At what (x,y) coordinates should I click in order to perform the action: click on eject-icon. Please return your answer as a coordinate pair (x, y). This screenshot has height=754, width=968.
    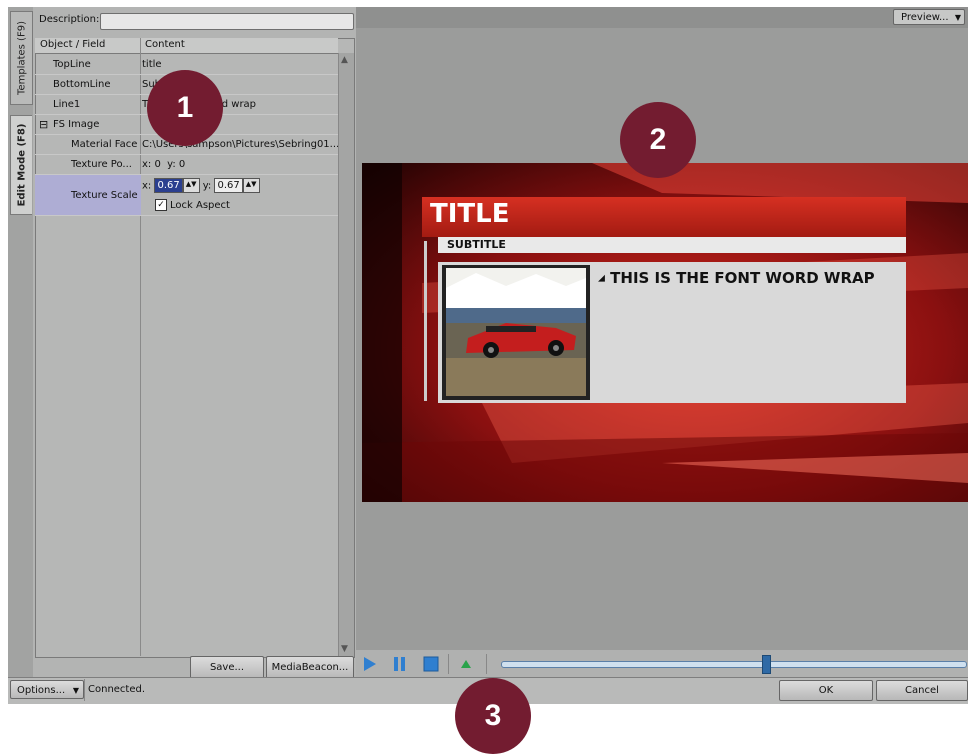
    Looking at the image, I should click on (466, 665).